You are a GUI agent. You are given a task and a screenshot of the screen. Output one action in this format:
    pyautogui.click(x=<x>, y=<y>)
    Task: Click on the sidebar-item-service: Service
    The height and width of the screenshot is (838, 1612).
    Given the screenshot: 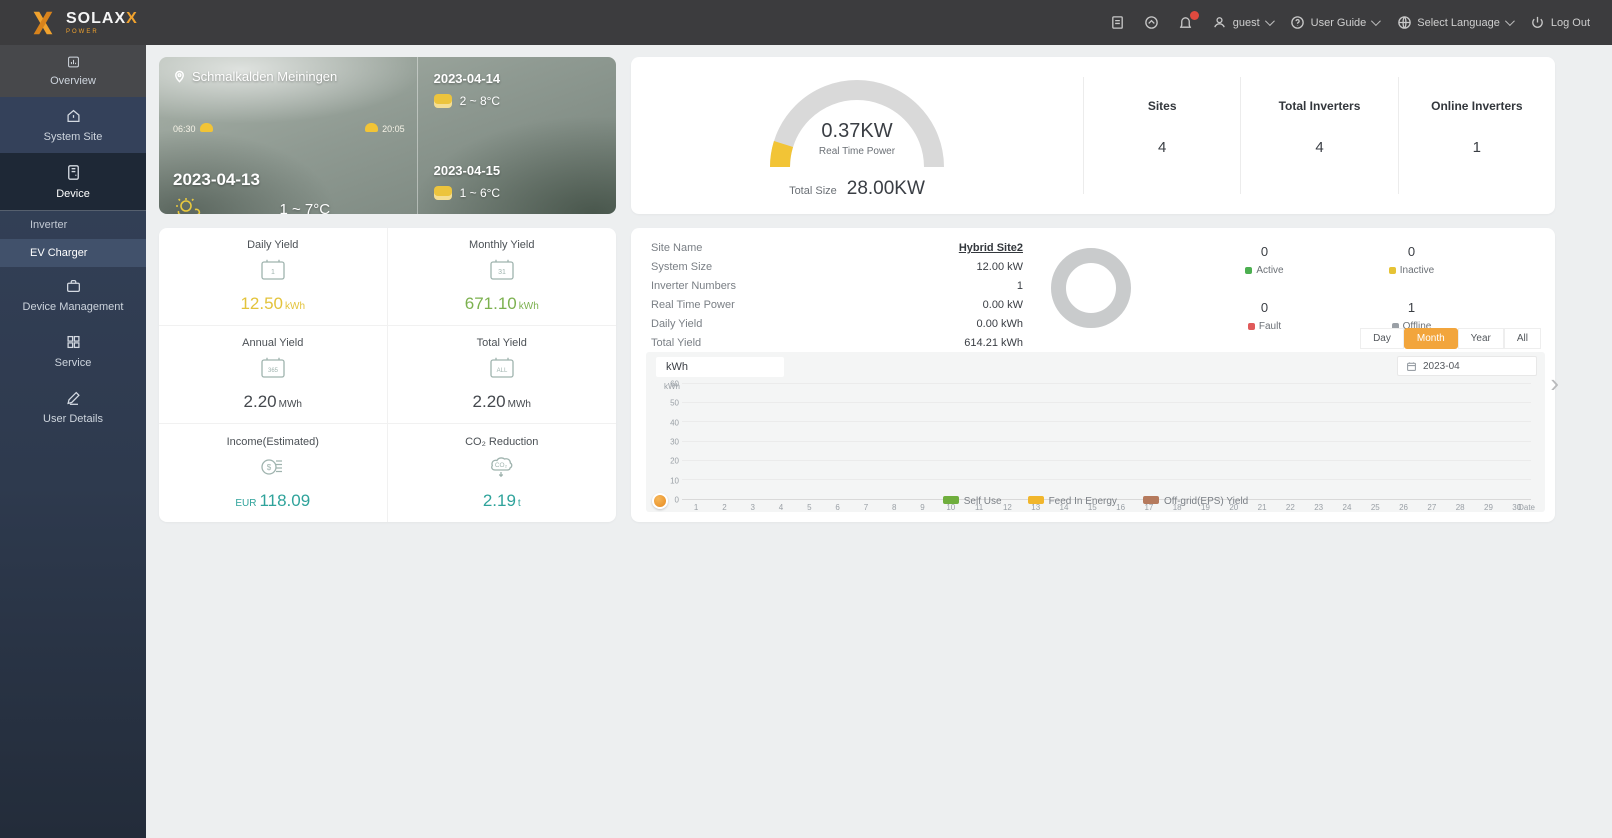 What is the action you would take?
    pyautogui.click(x=73, y=351)
    